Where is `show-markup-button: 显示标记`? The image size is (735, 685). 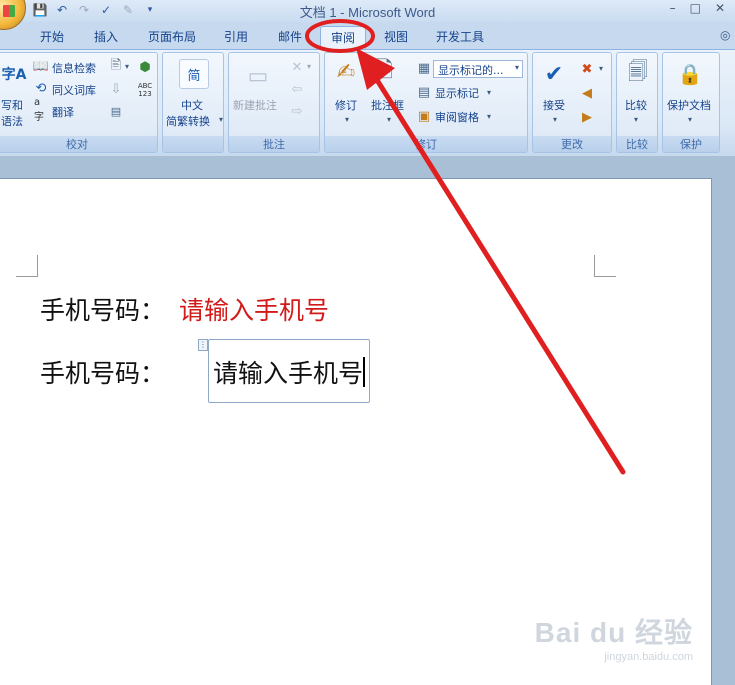
show-markup-button: 显示标记 is located at coordinates (457, 93).